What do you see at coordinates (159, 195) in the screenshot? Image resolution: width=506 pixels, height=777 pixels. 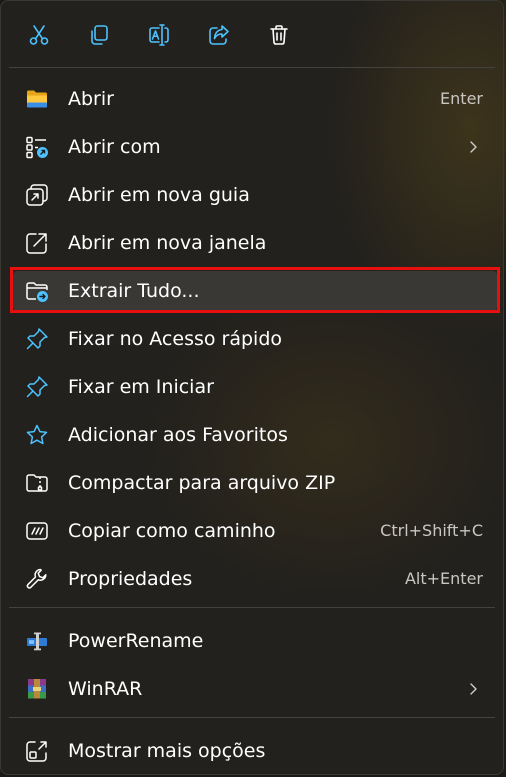 I see `menu-item-label: Abrir em nova guia` at bounding box center [159, 195].